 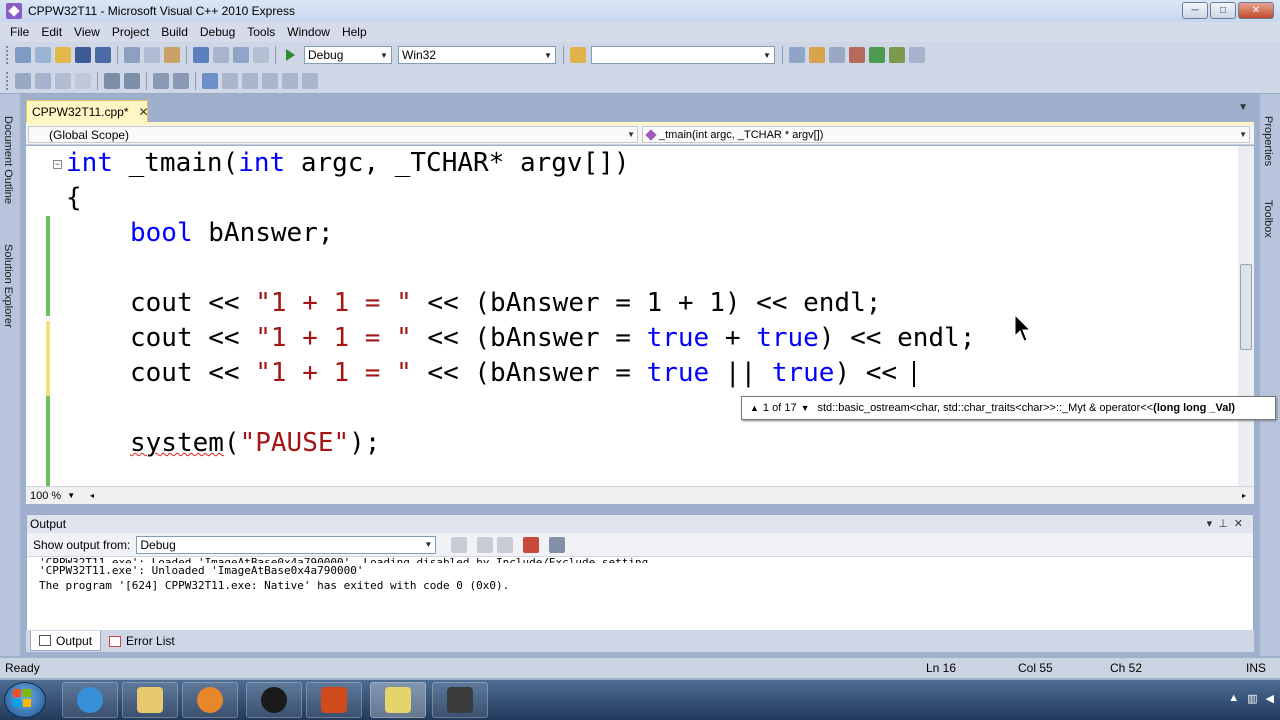 What do you see at coordinates (152, 55) in the screenshot?
I see `copy-icon` at bounding box center [152, 55].